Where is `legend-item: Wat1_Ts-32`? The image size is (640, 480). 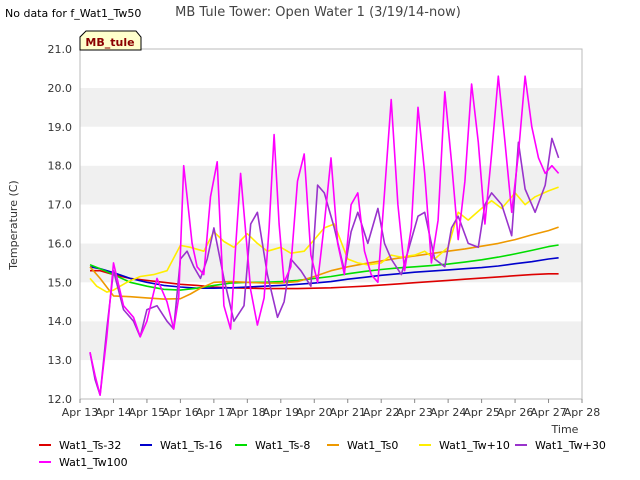 legend-item: Wat1_Ts-32 is located at coordinates (80, 445).